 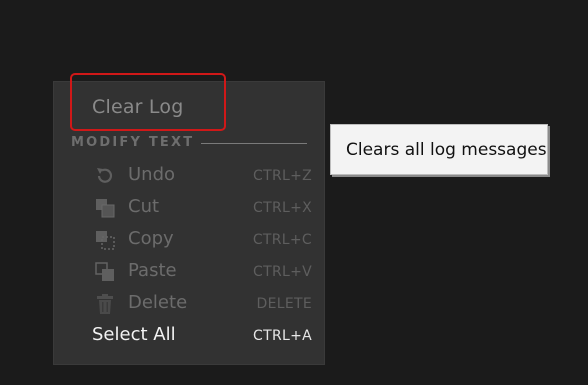 What do you see at coordinates (133, 142) in the screenshot?
I see `section-header-modify-text: MODIFY TEXT` at bounding box center [133, 142].